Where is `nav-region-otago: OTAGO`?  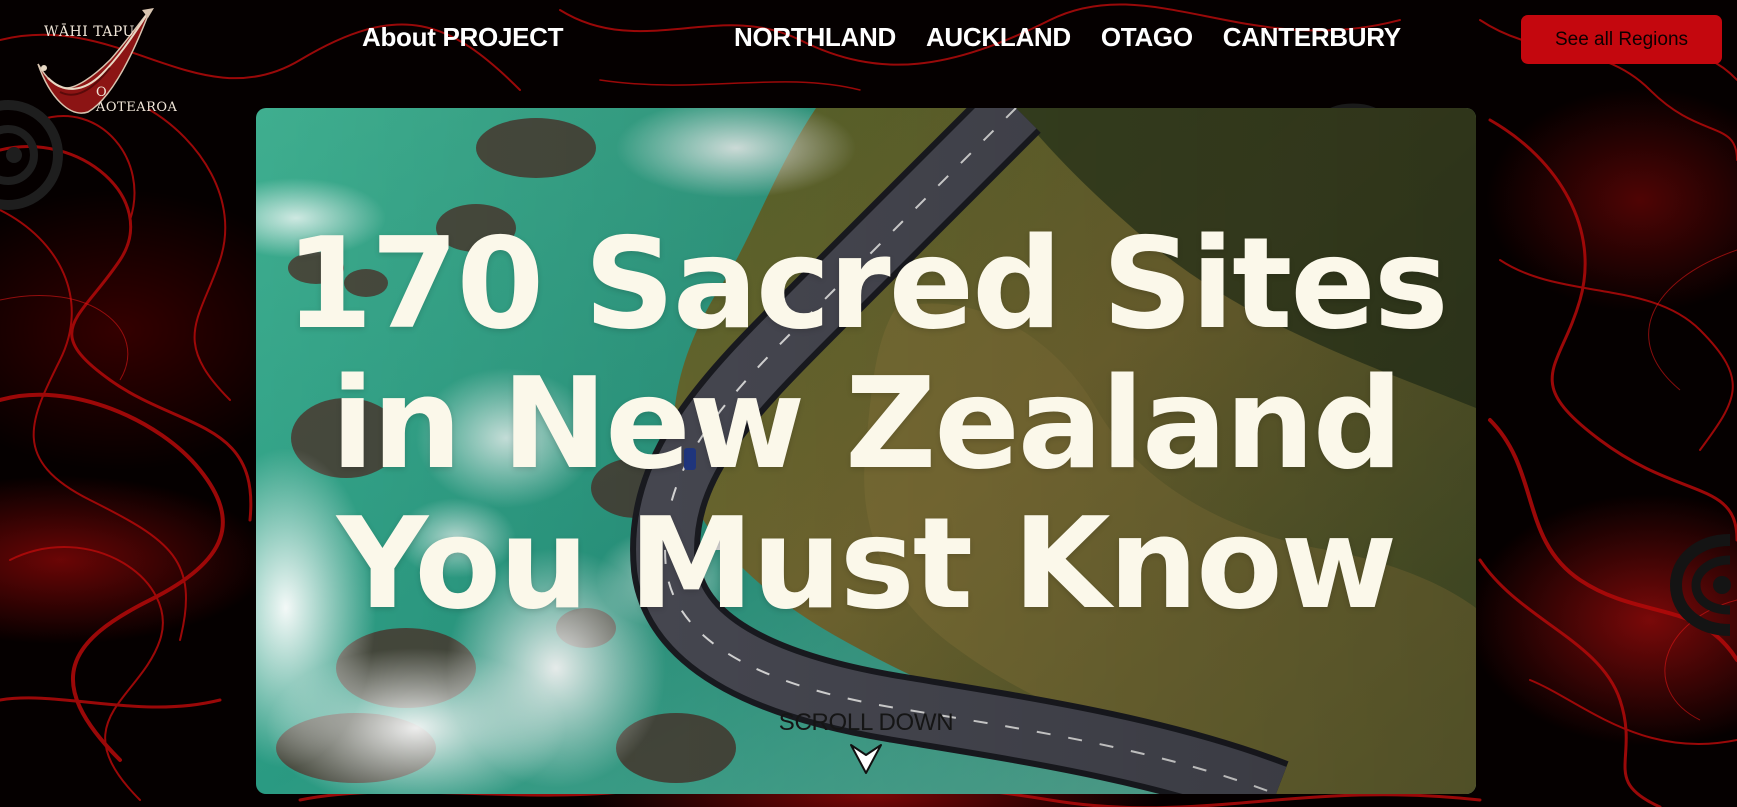
nav-region-otago: OTAGO is located at coordinates (1147, 37).